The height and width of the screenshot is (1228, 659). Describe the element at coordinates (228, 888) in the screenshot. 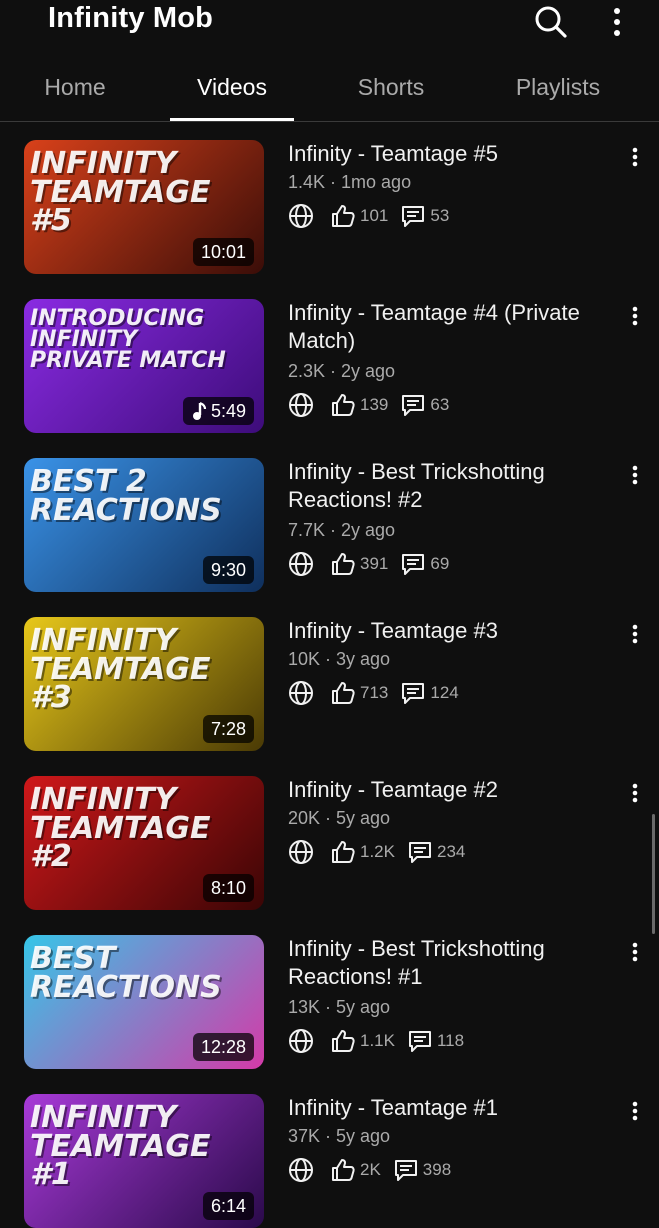

I see `duration-badge: 8:10` at that location.